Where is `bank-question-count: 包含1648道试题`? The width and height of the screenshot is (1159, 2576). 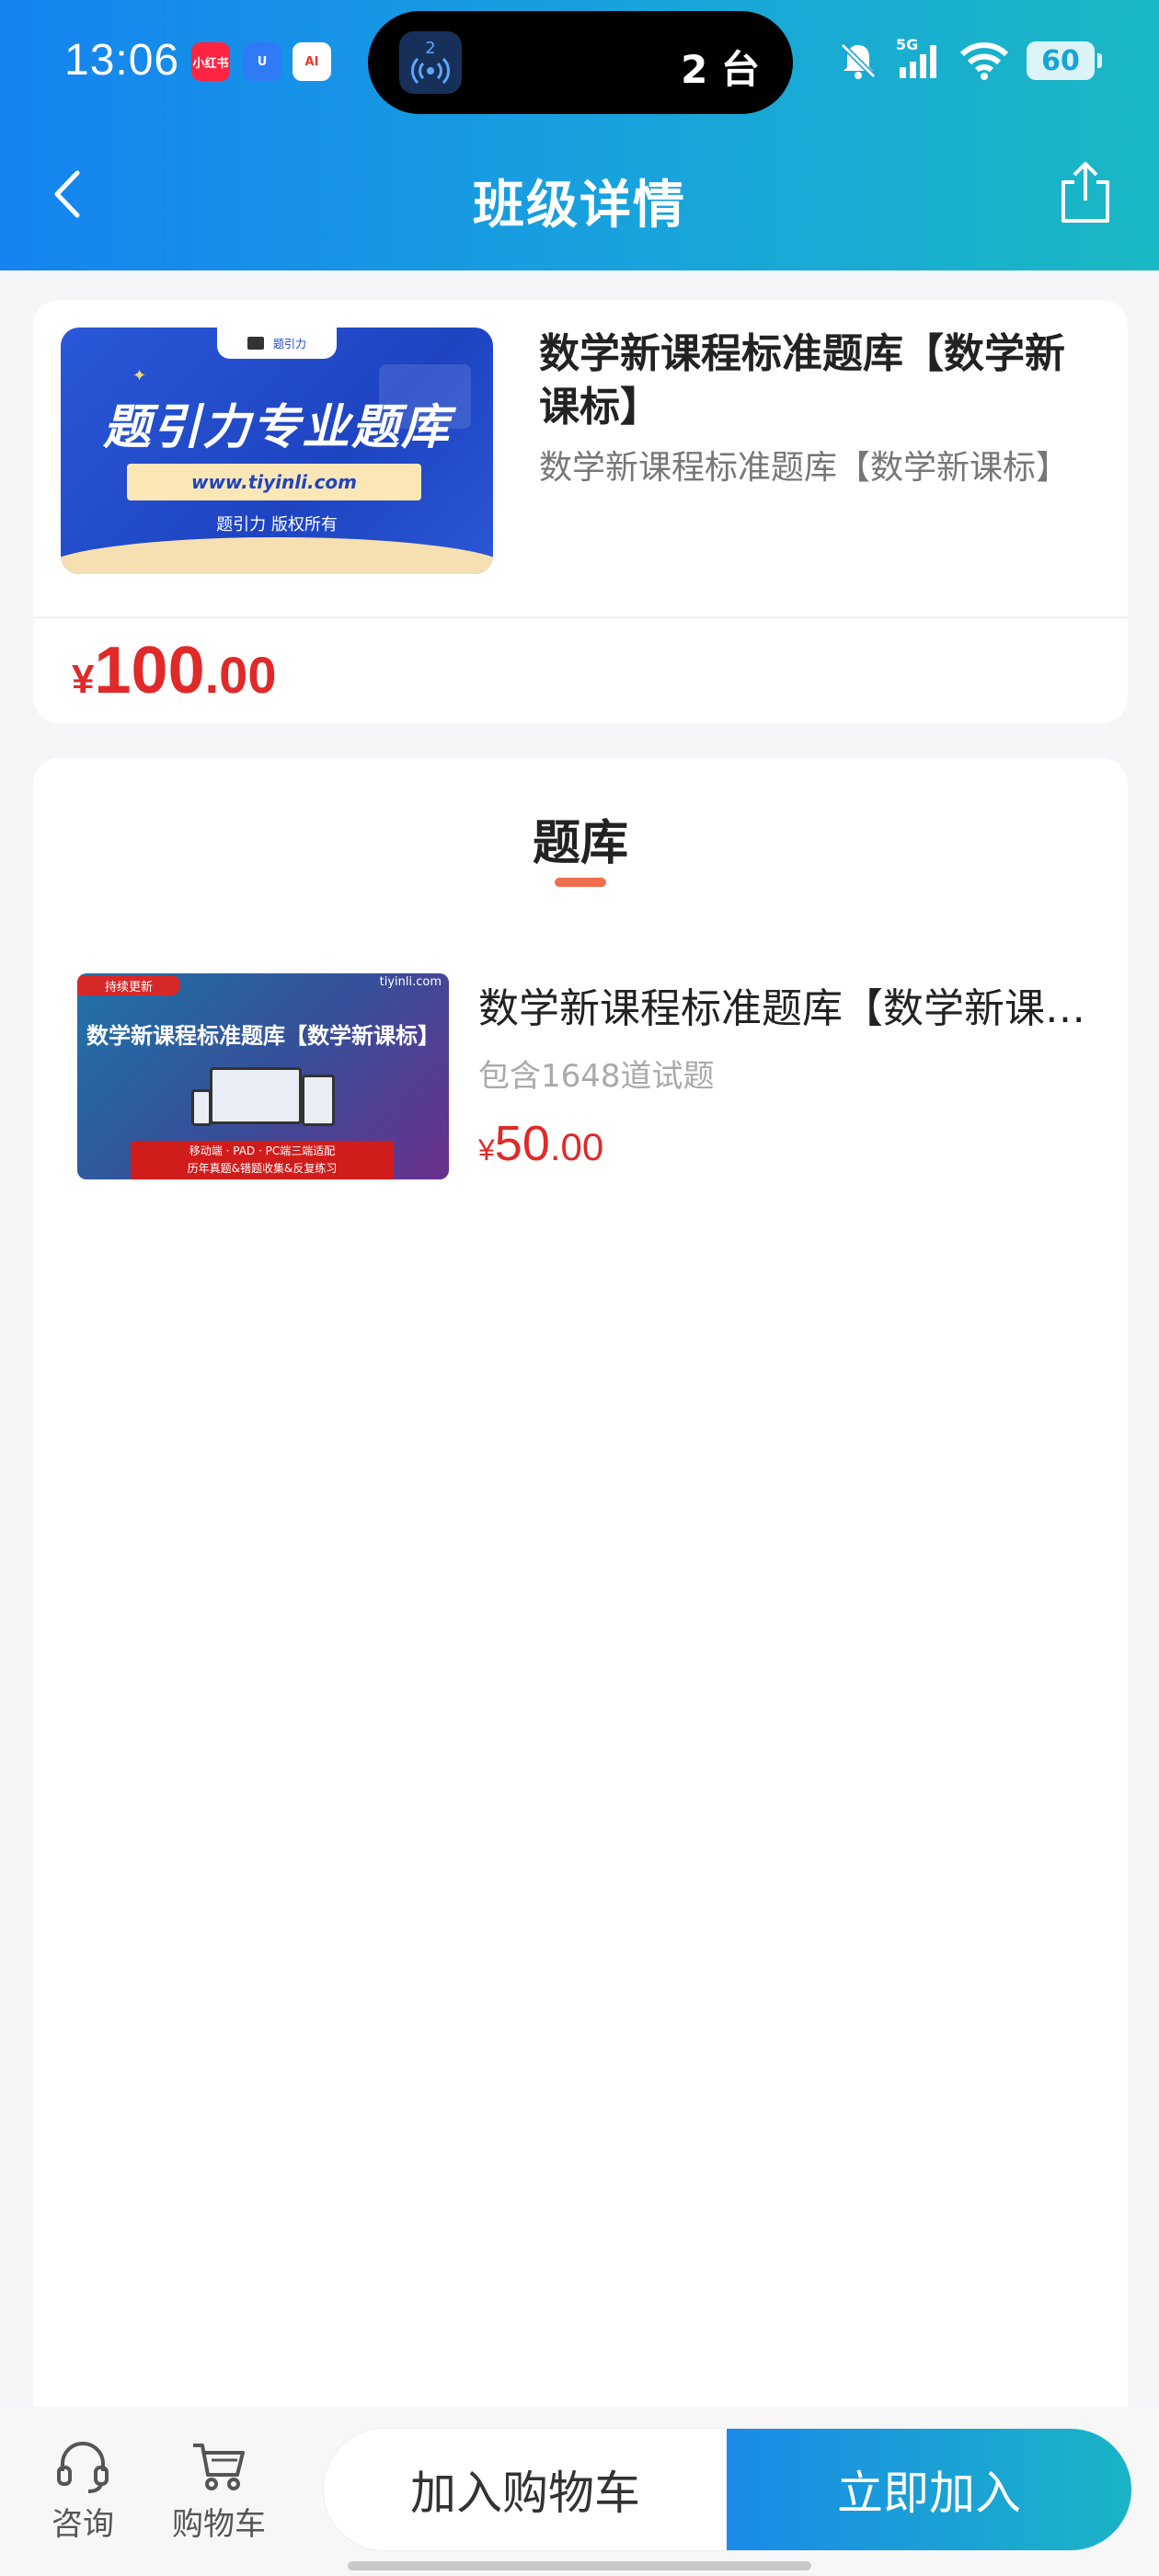
bank-question-count: 包含1648道试题 is located at coordinates (596, 1076).